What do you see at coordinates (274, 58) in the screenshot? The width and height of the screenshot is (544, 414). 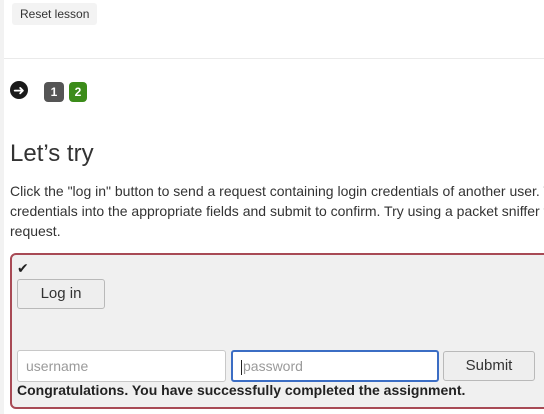 I see `divider` at bounding box center [274, 58].